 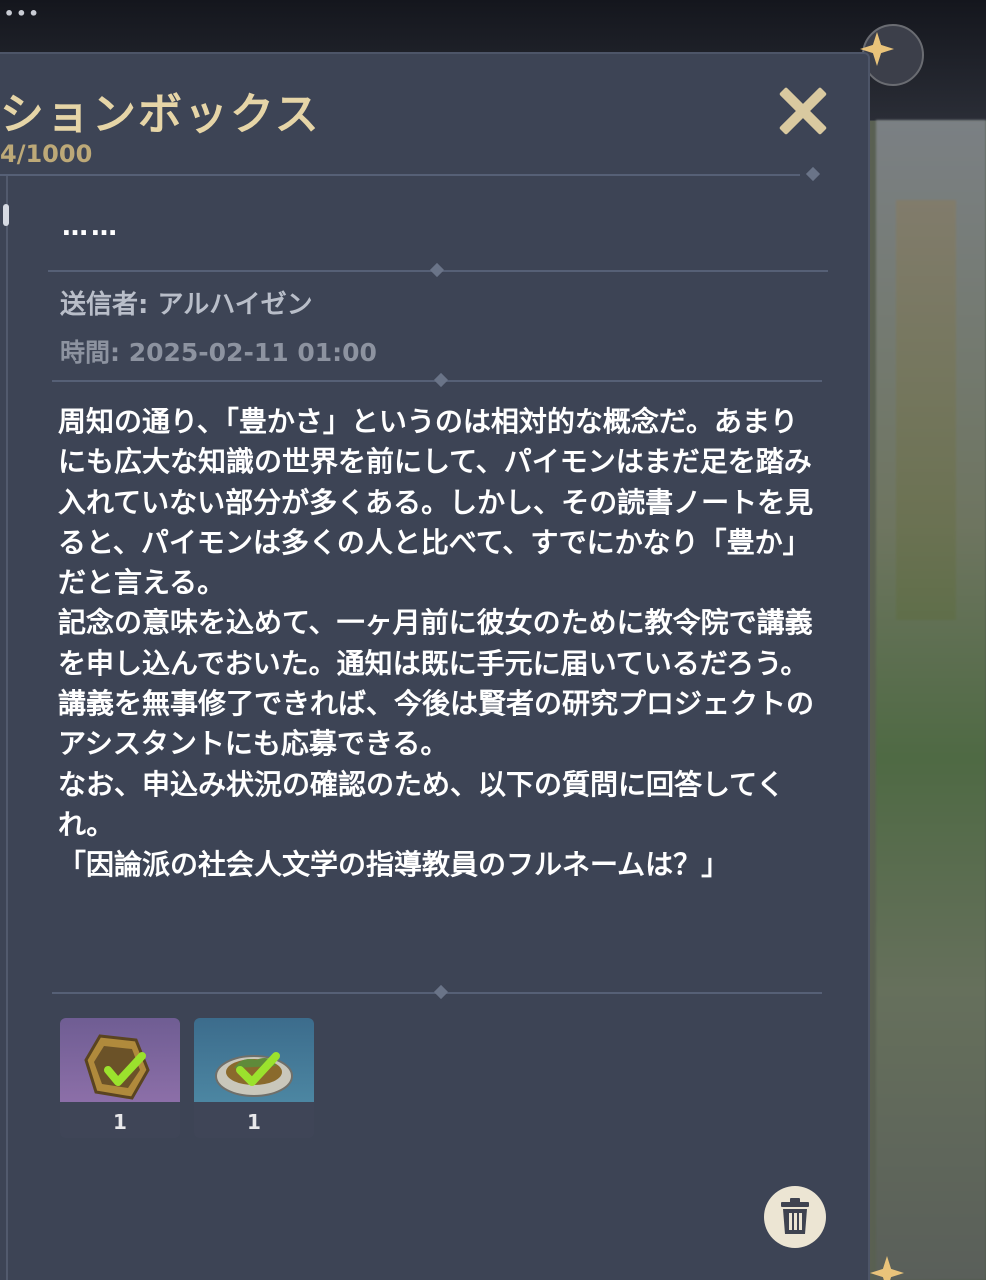 What do you see at coordinates (394, 865) in the screenshot?
I see `body-paragraph: 「因論派の社会人文学の指導教員のフルネームは？」` at bounding box center [394, 865].